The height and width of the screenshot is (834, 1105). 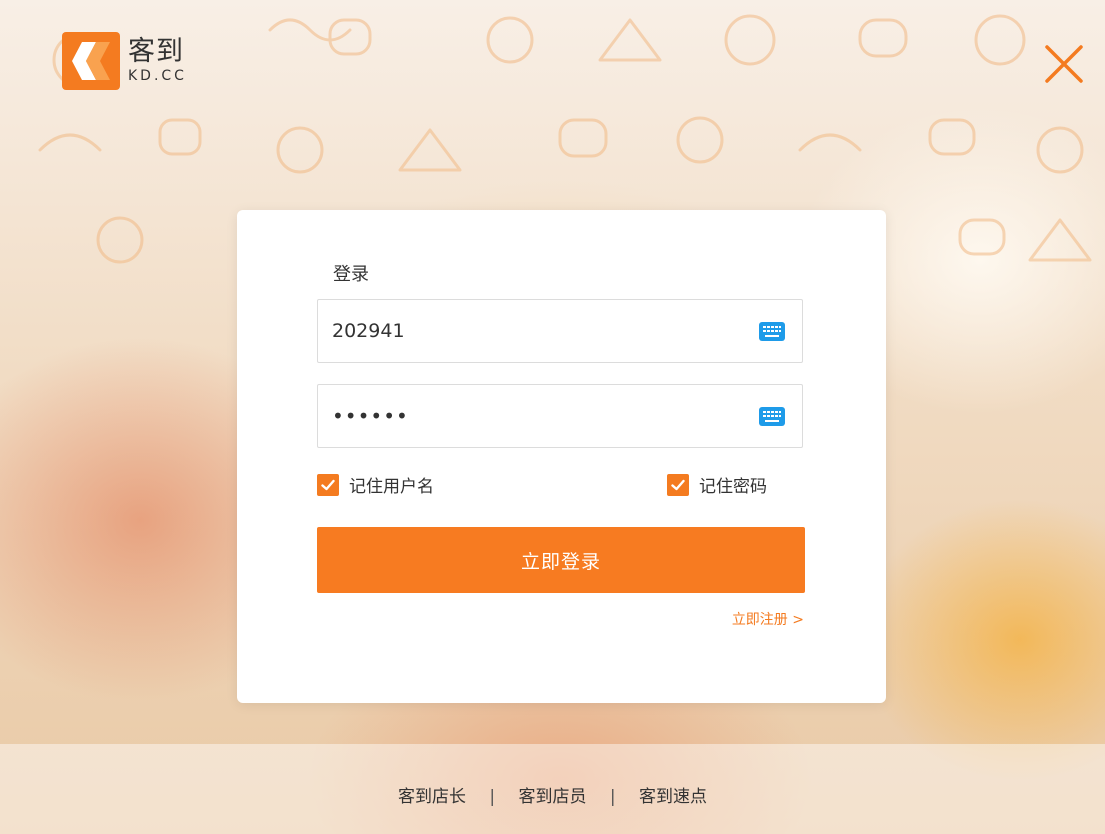 What do you see at coordinates (124, 61) in the screenshot?
I see `brand-logo: 客到 KD.CC` at bounding box center [124, 61].